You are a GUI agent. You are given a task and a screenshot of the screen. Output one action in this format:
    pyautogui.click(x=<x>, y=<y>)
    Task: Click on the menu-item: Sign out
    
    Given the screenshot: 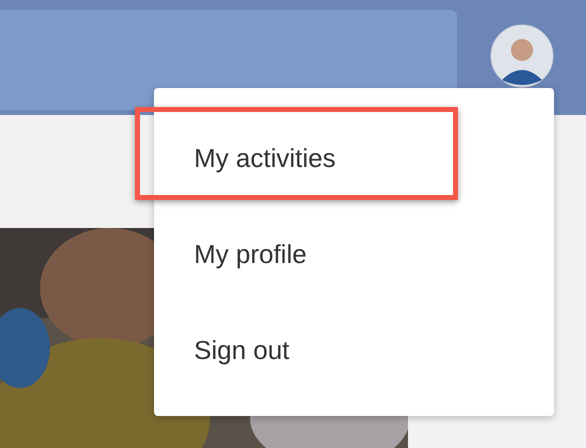 What is the action you would take?
    pyautogui.click(x=242, y=350)
    